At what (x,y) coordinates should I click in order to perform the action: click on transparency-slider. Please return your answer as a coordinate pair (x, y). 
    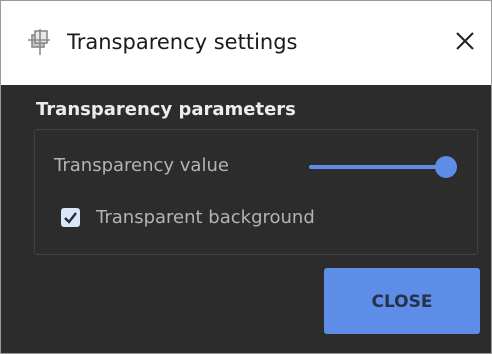
    Looking at the image, I should click on (383, 167).